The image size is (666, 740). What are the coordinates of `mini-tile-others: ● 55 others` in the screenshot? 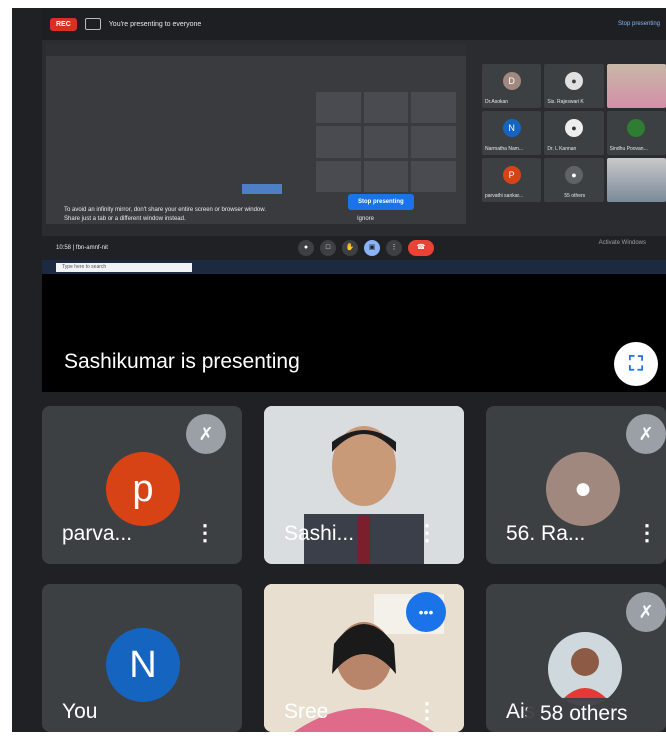 It's located at (574, 180).